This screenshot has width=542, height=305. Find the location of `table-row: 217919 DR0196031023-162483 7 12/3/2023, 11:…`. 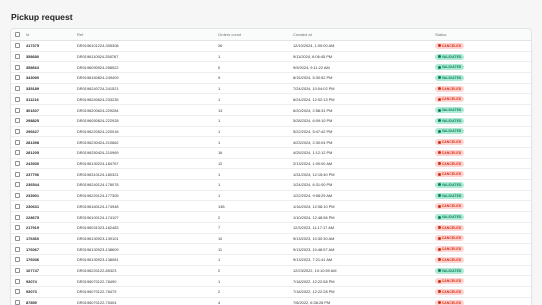

table-row: 217919 DR0196031023-162483 7 12/3/2023, 11:… is located at coordinates (271, 228).